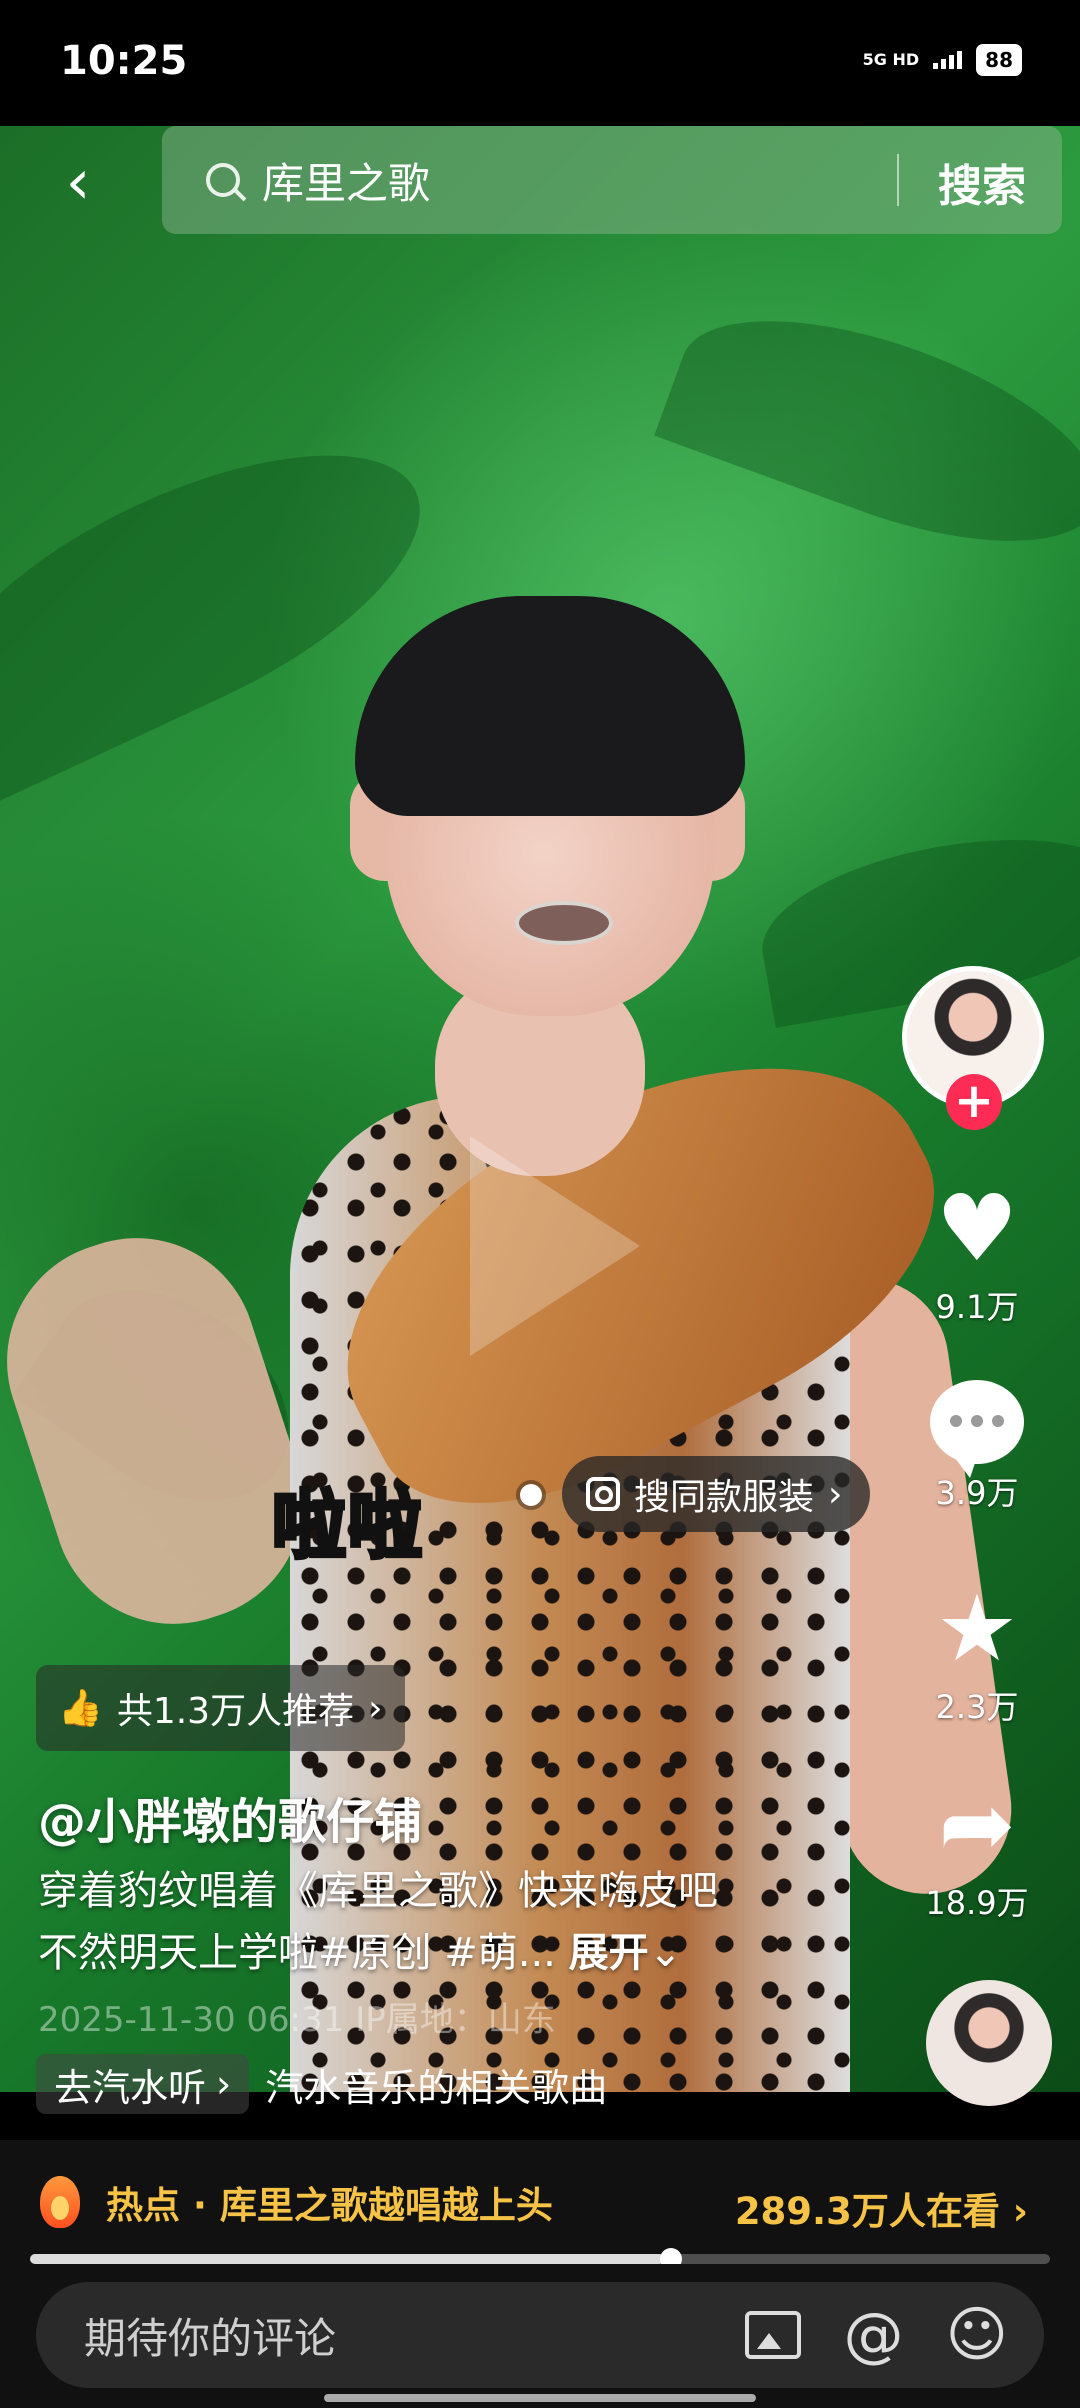 The width and height of the screenshot is (1080, 2408). Describe the element at coordinates (564, 923) in the screenshot. I see `mouth` at that location.